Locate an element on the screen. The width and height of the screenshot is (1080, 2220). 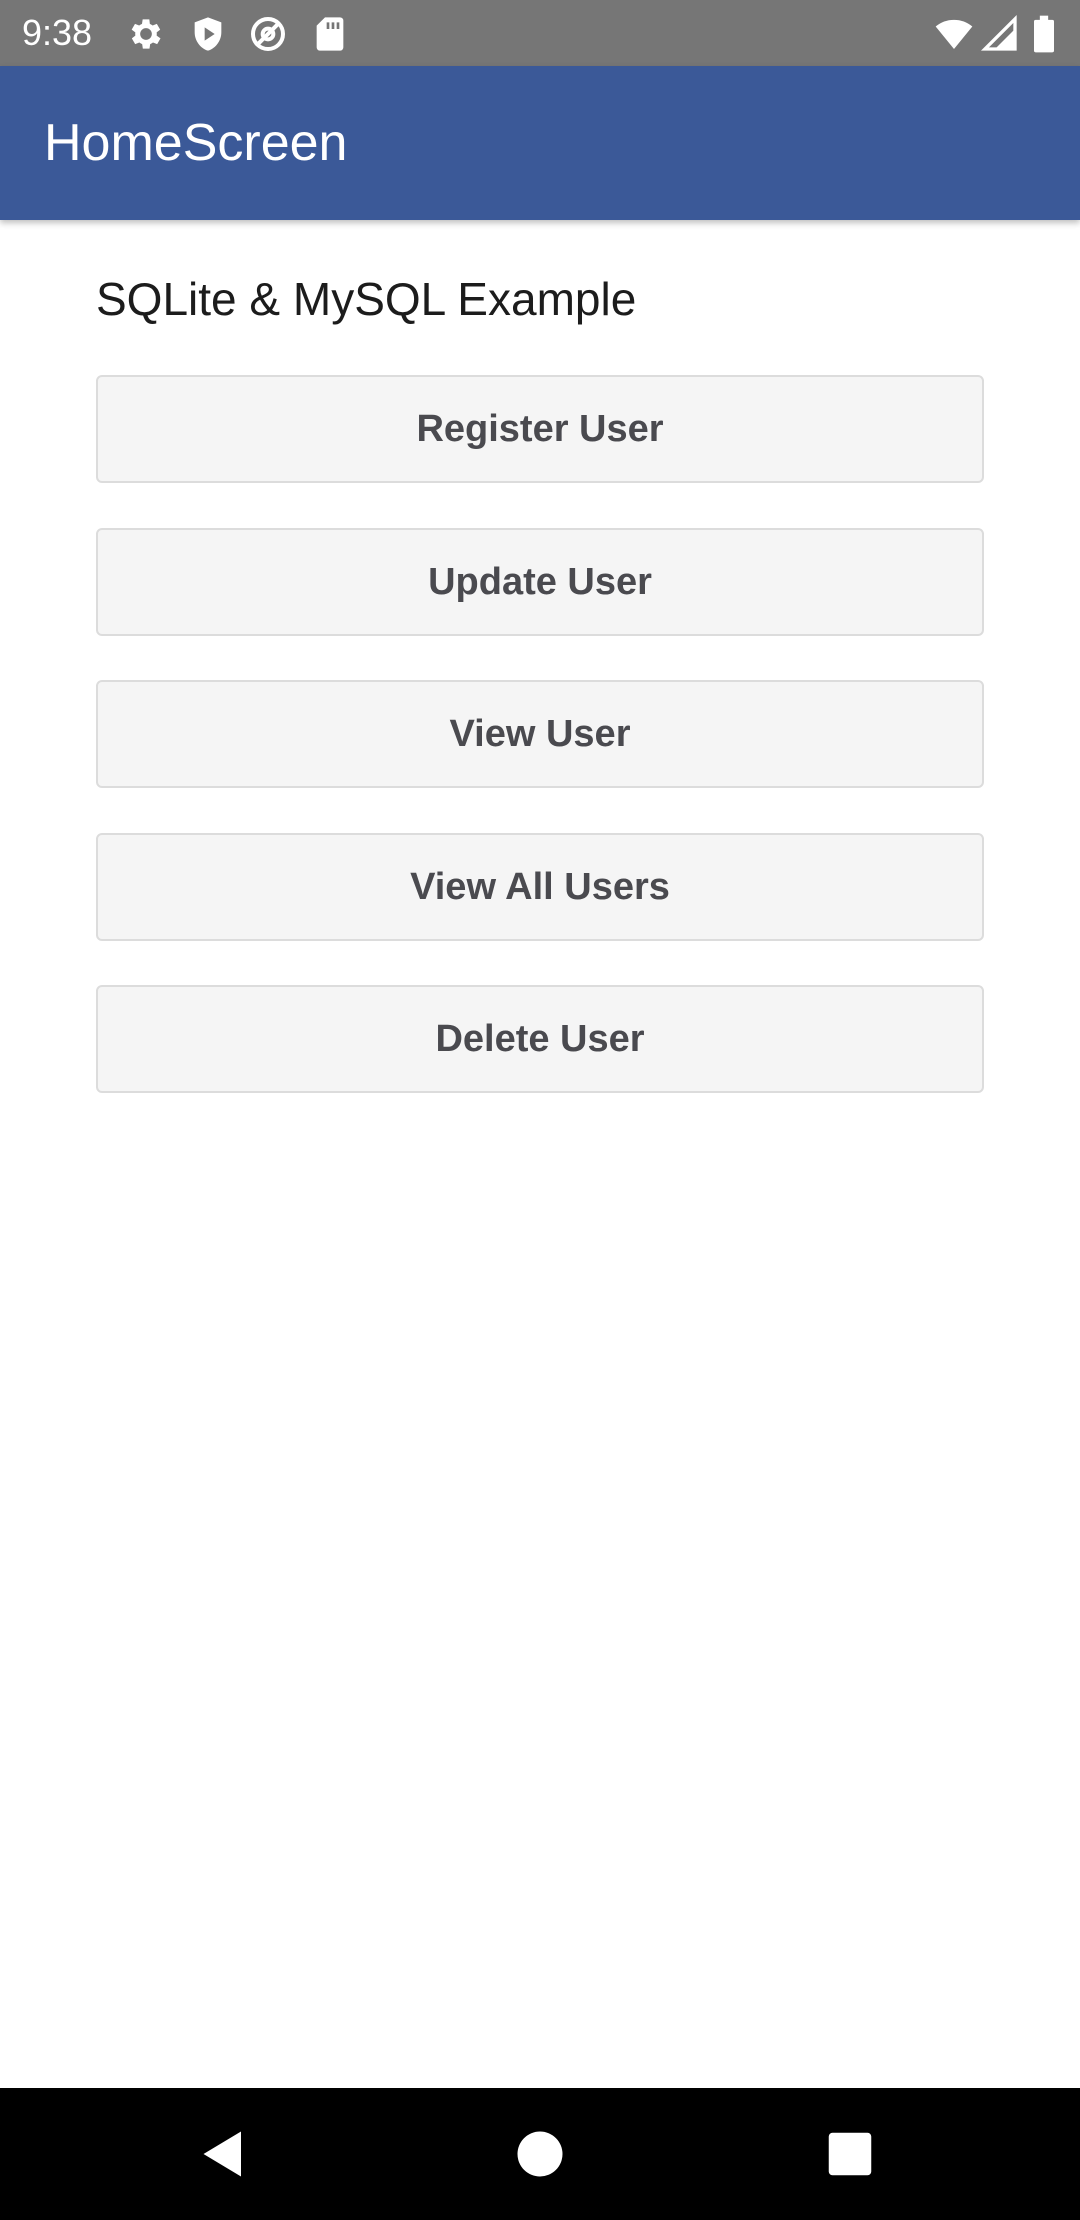
page-heading: SQLite & MySQL Example is located at coordinates (366, 299).